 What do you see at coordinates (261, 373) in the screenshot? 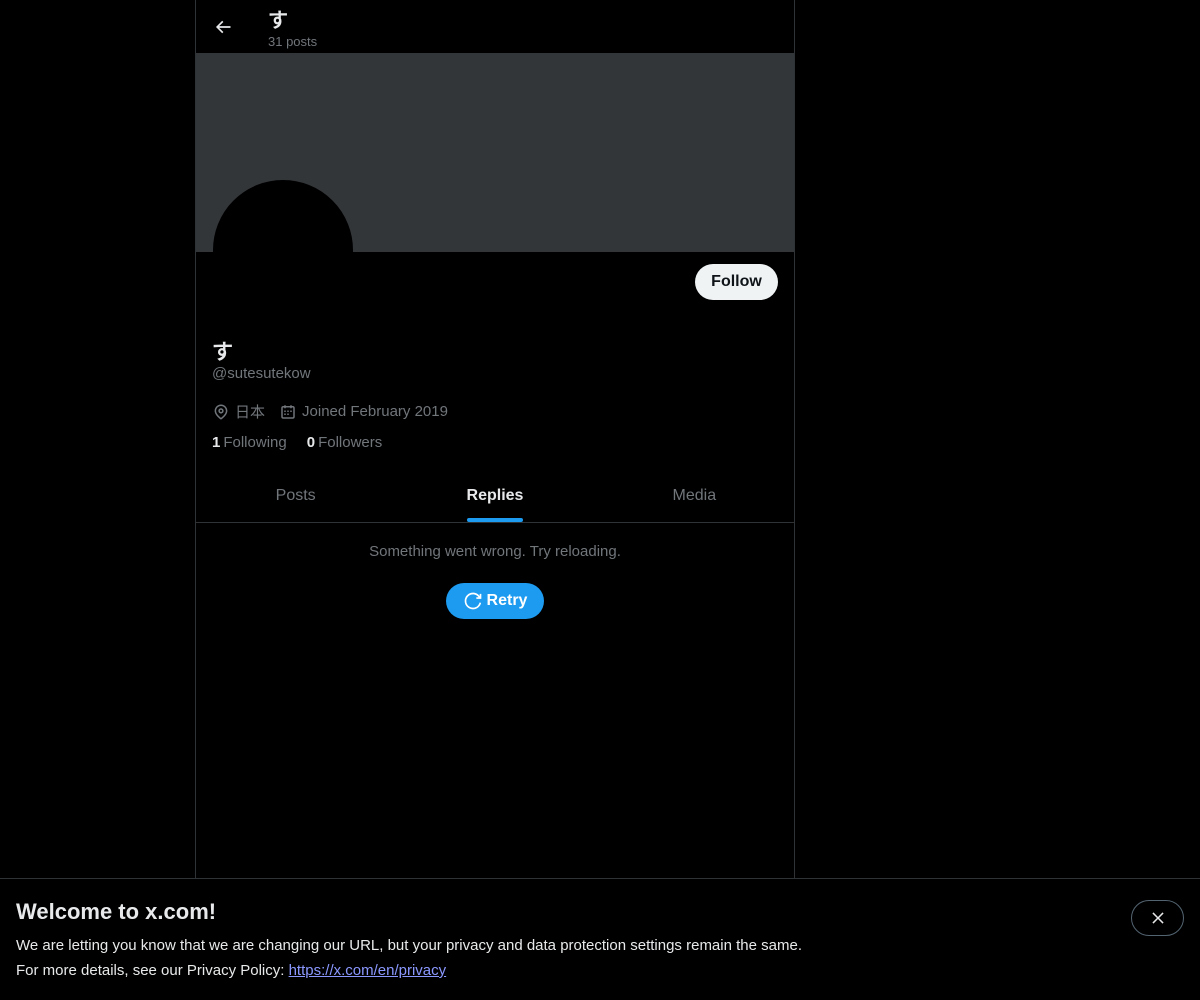
I see `profile-handle: @sutesutekow` at bounding box center [261, 373].